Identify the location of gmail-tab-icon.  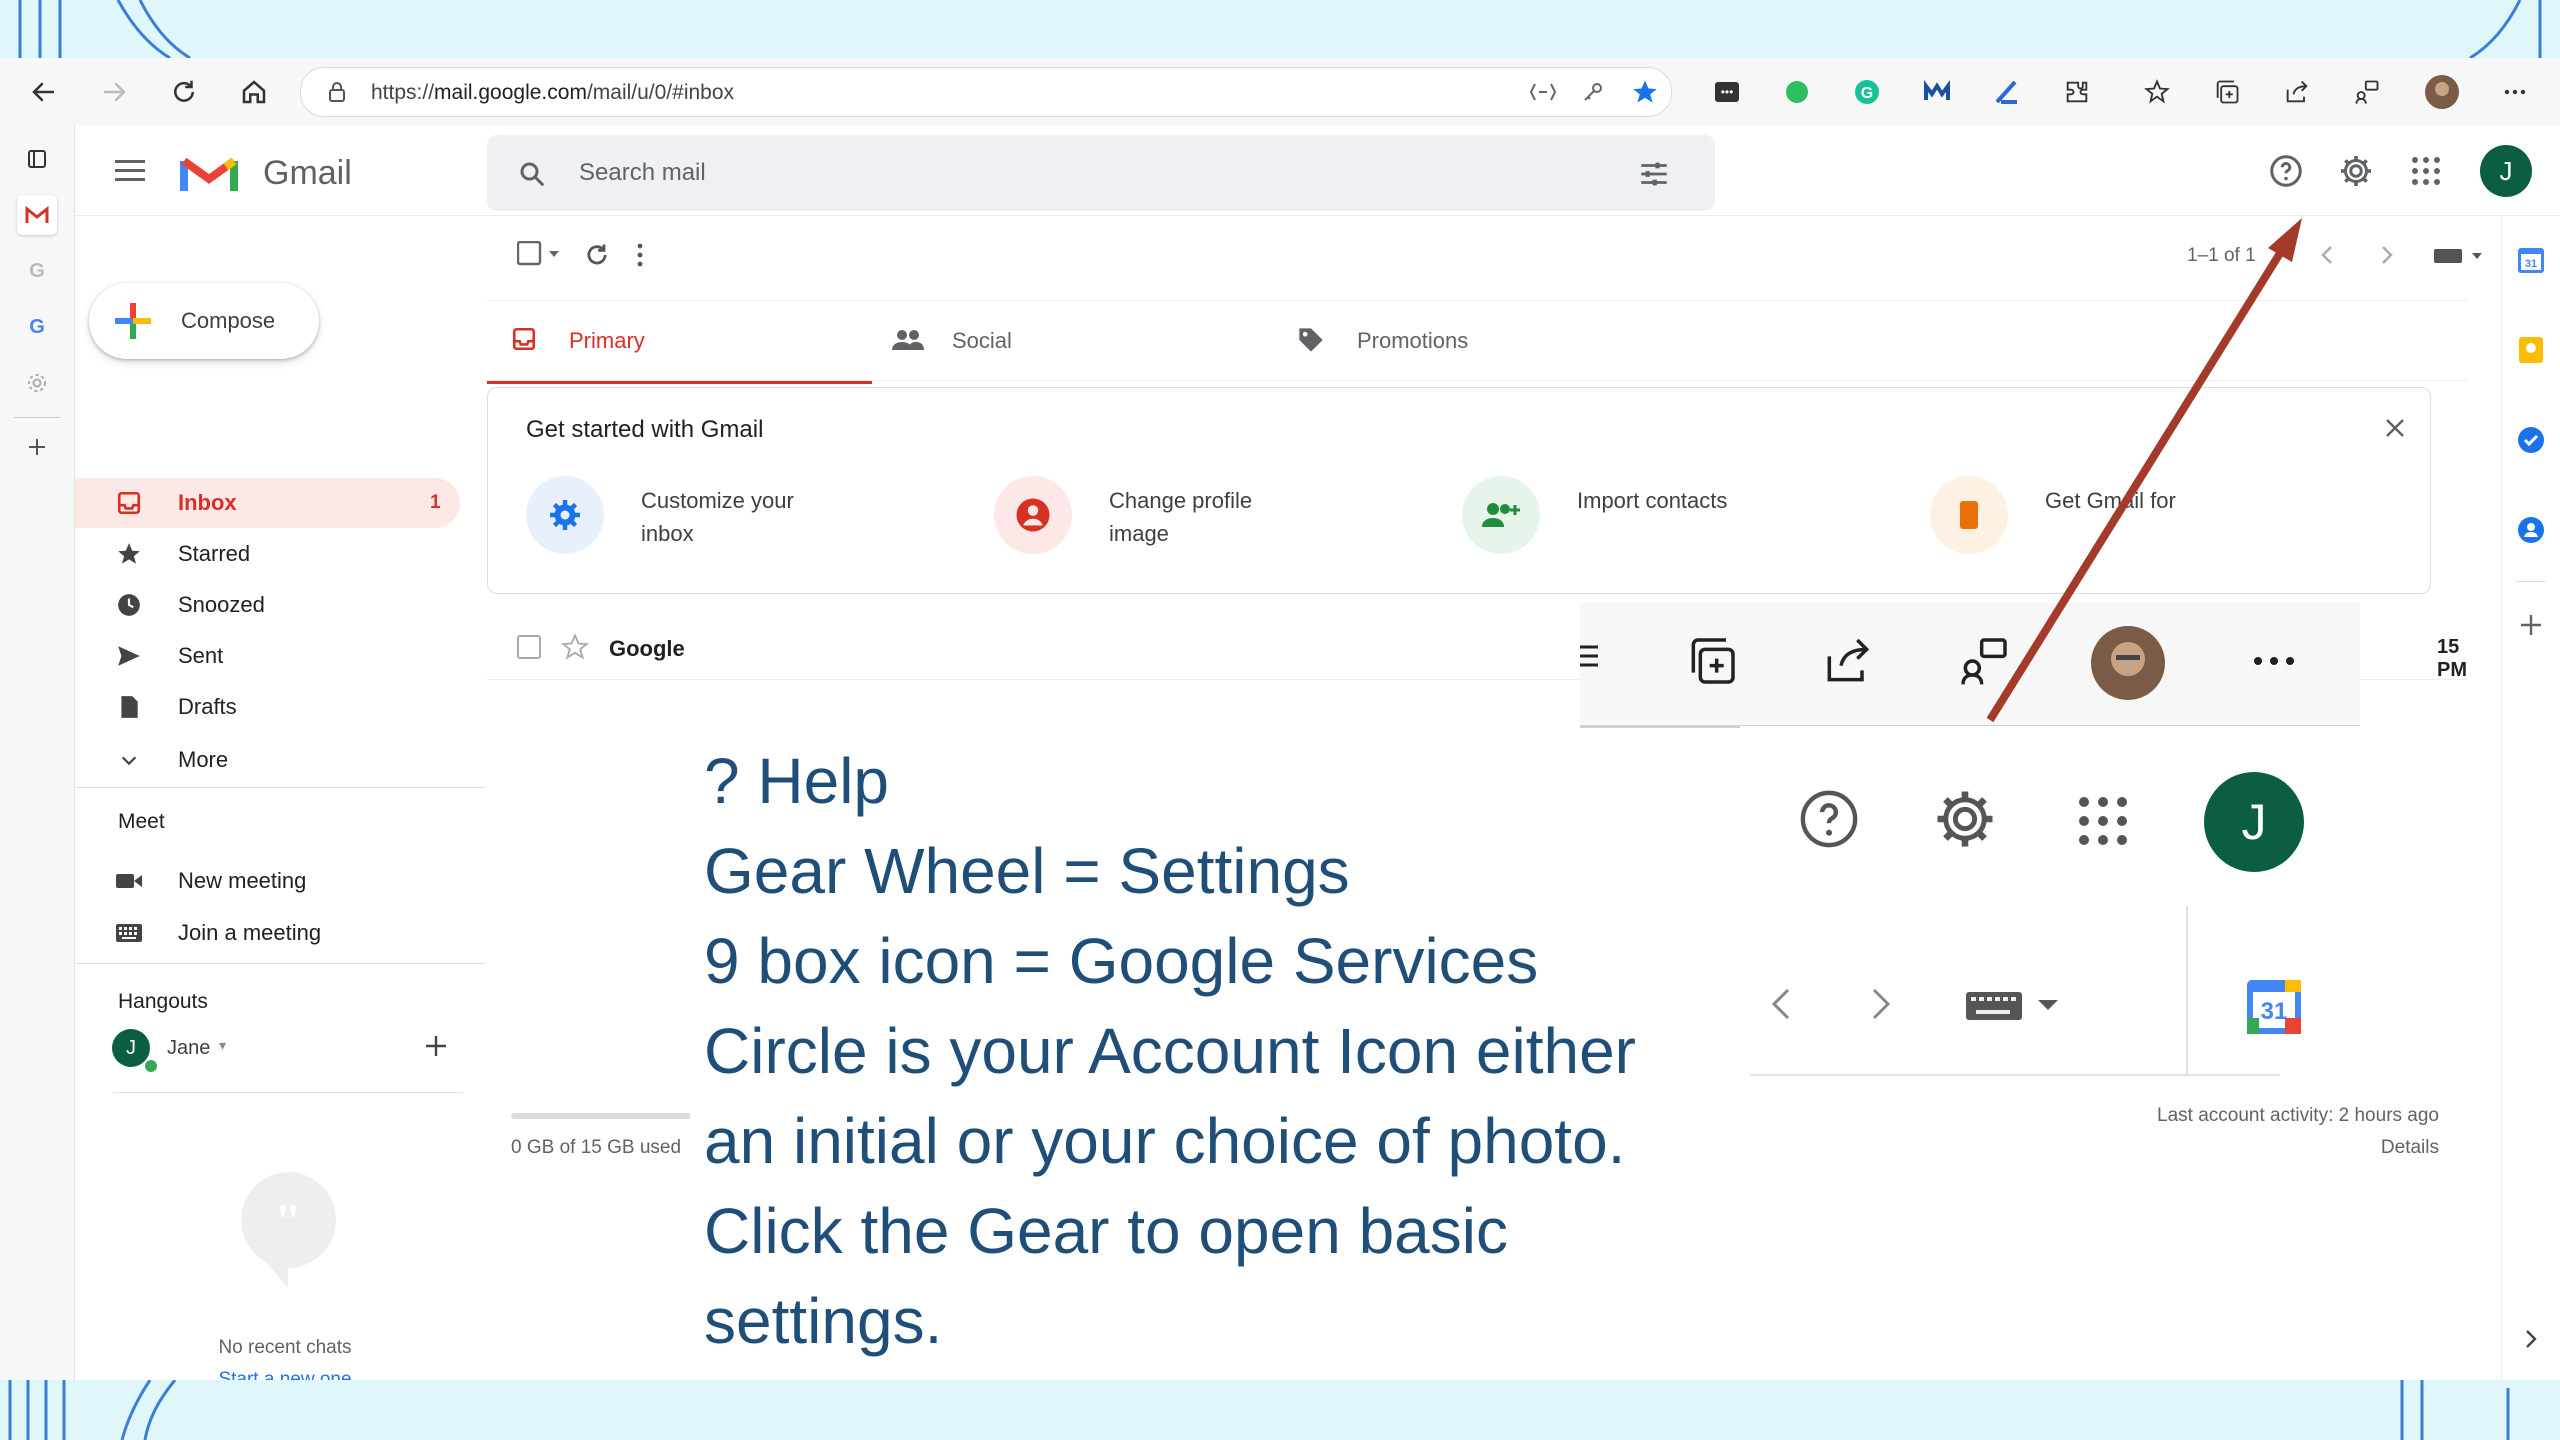
(37, 215).